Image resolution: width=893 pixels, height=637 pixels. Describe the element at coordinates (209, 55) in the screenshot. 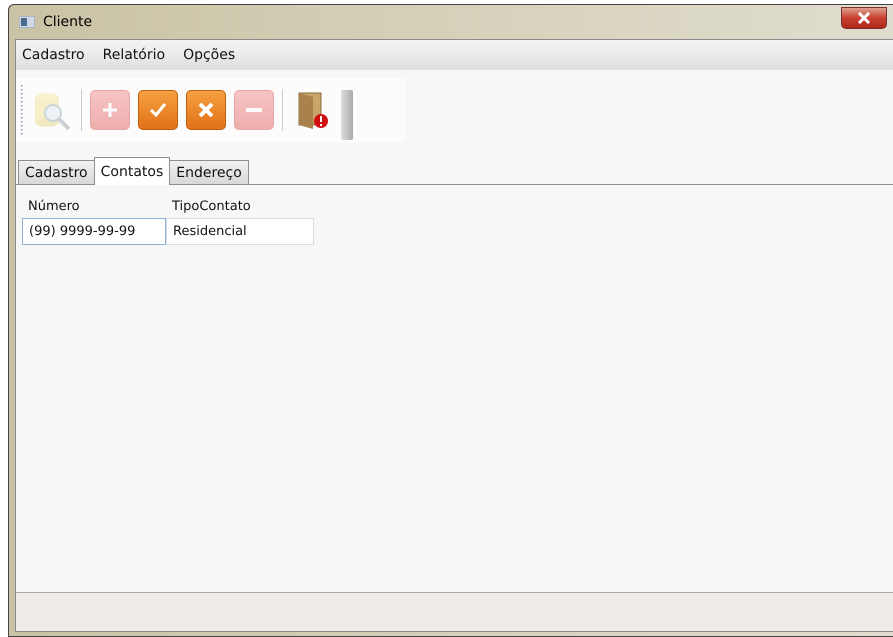

I see `menu-item: Opções` at that location.